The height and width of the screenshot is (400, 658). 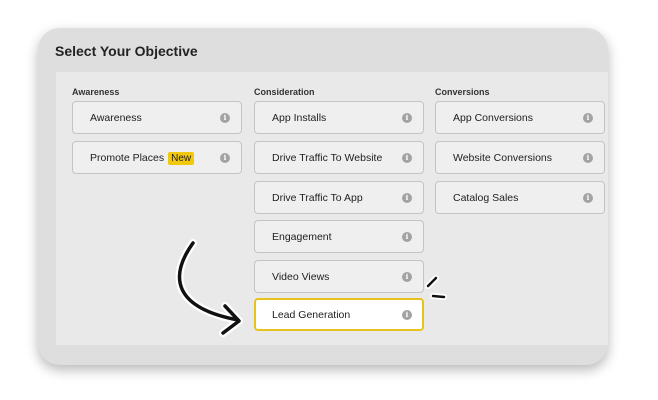 What do you see at coordinates (299, 118) in the screenshot?
I see `option-label: App Installs` at bounding box center [299, 118].